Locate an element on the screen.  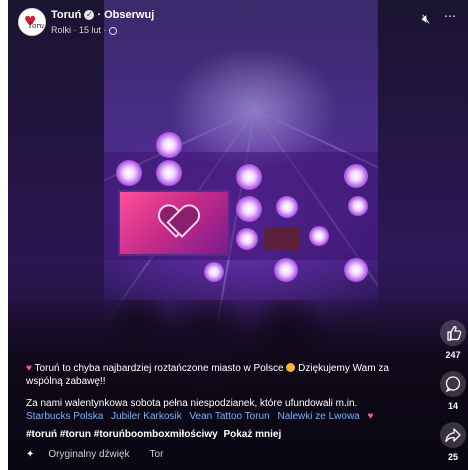
globe-icon is located at coordinates (112, 30).